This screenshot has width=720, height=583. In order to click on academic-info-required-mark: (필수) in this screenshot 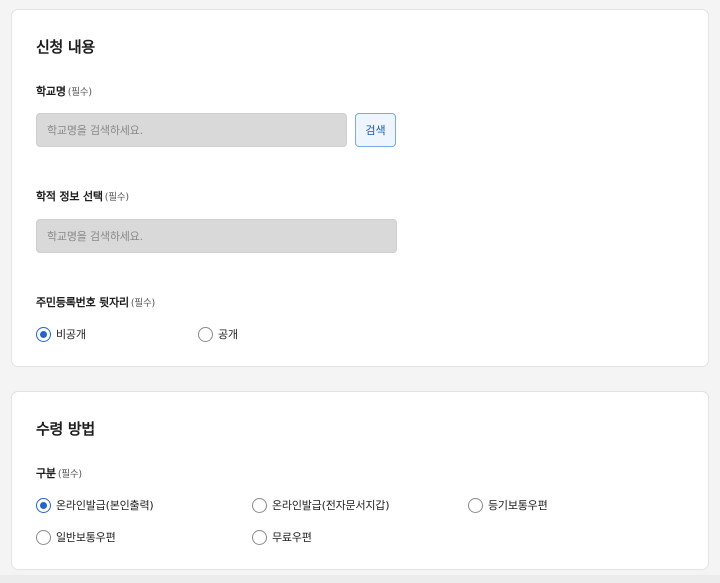, I will do `click(116, 197)`.